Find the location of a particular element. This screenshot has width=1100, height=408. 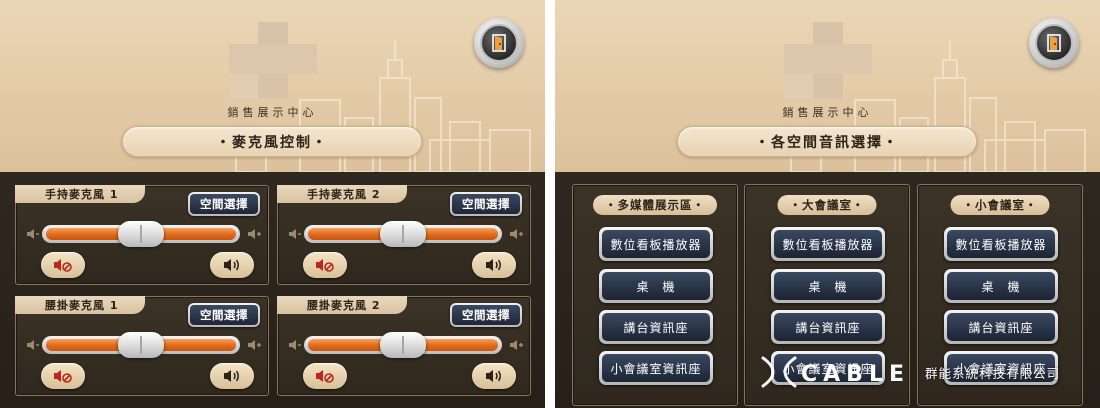

page-title: ・麥克風控制・ is located at coordinates (272, 141).